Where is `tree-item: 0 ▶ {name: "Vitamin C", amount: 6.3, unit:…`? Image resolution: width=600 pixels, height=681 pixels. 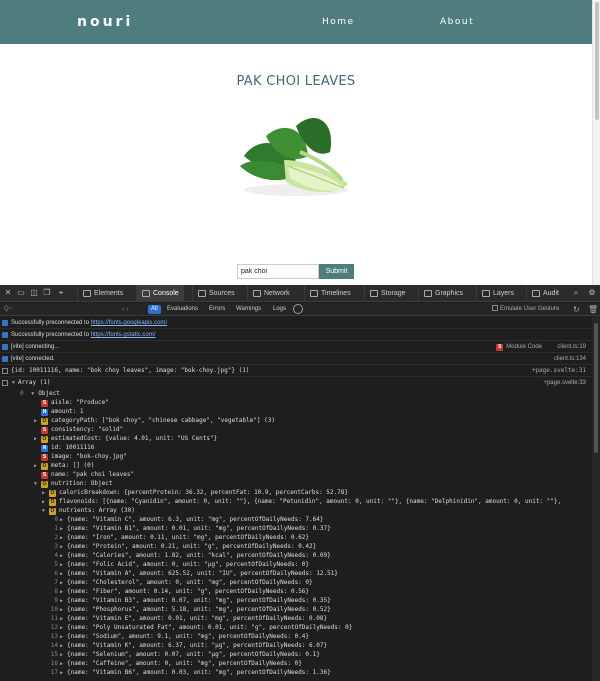 tree-item: 0 ▶ {name: "Vitamin C", amount: 6.3, unit:… is located at coordinates (296, 519).